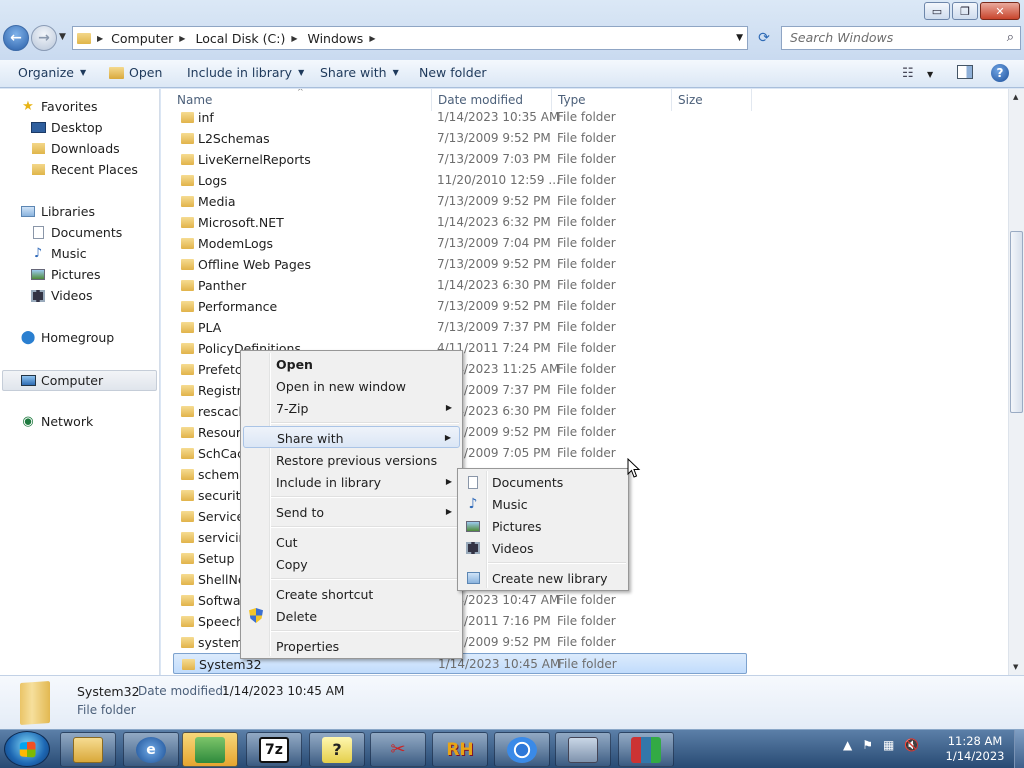 This screenshot has height=768, width=1024. What do you see at coordinates (351, 460) in the screenshot?
I see `menu-restore-previous-versions: Restore previous versions` at bounding box center [351, 460].